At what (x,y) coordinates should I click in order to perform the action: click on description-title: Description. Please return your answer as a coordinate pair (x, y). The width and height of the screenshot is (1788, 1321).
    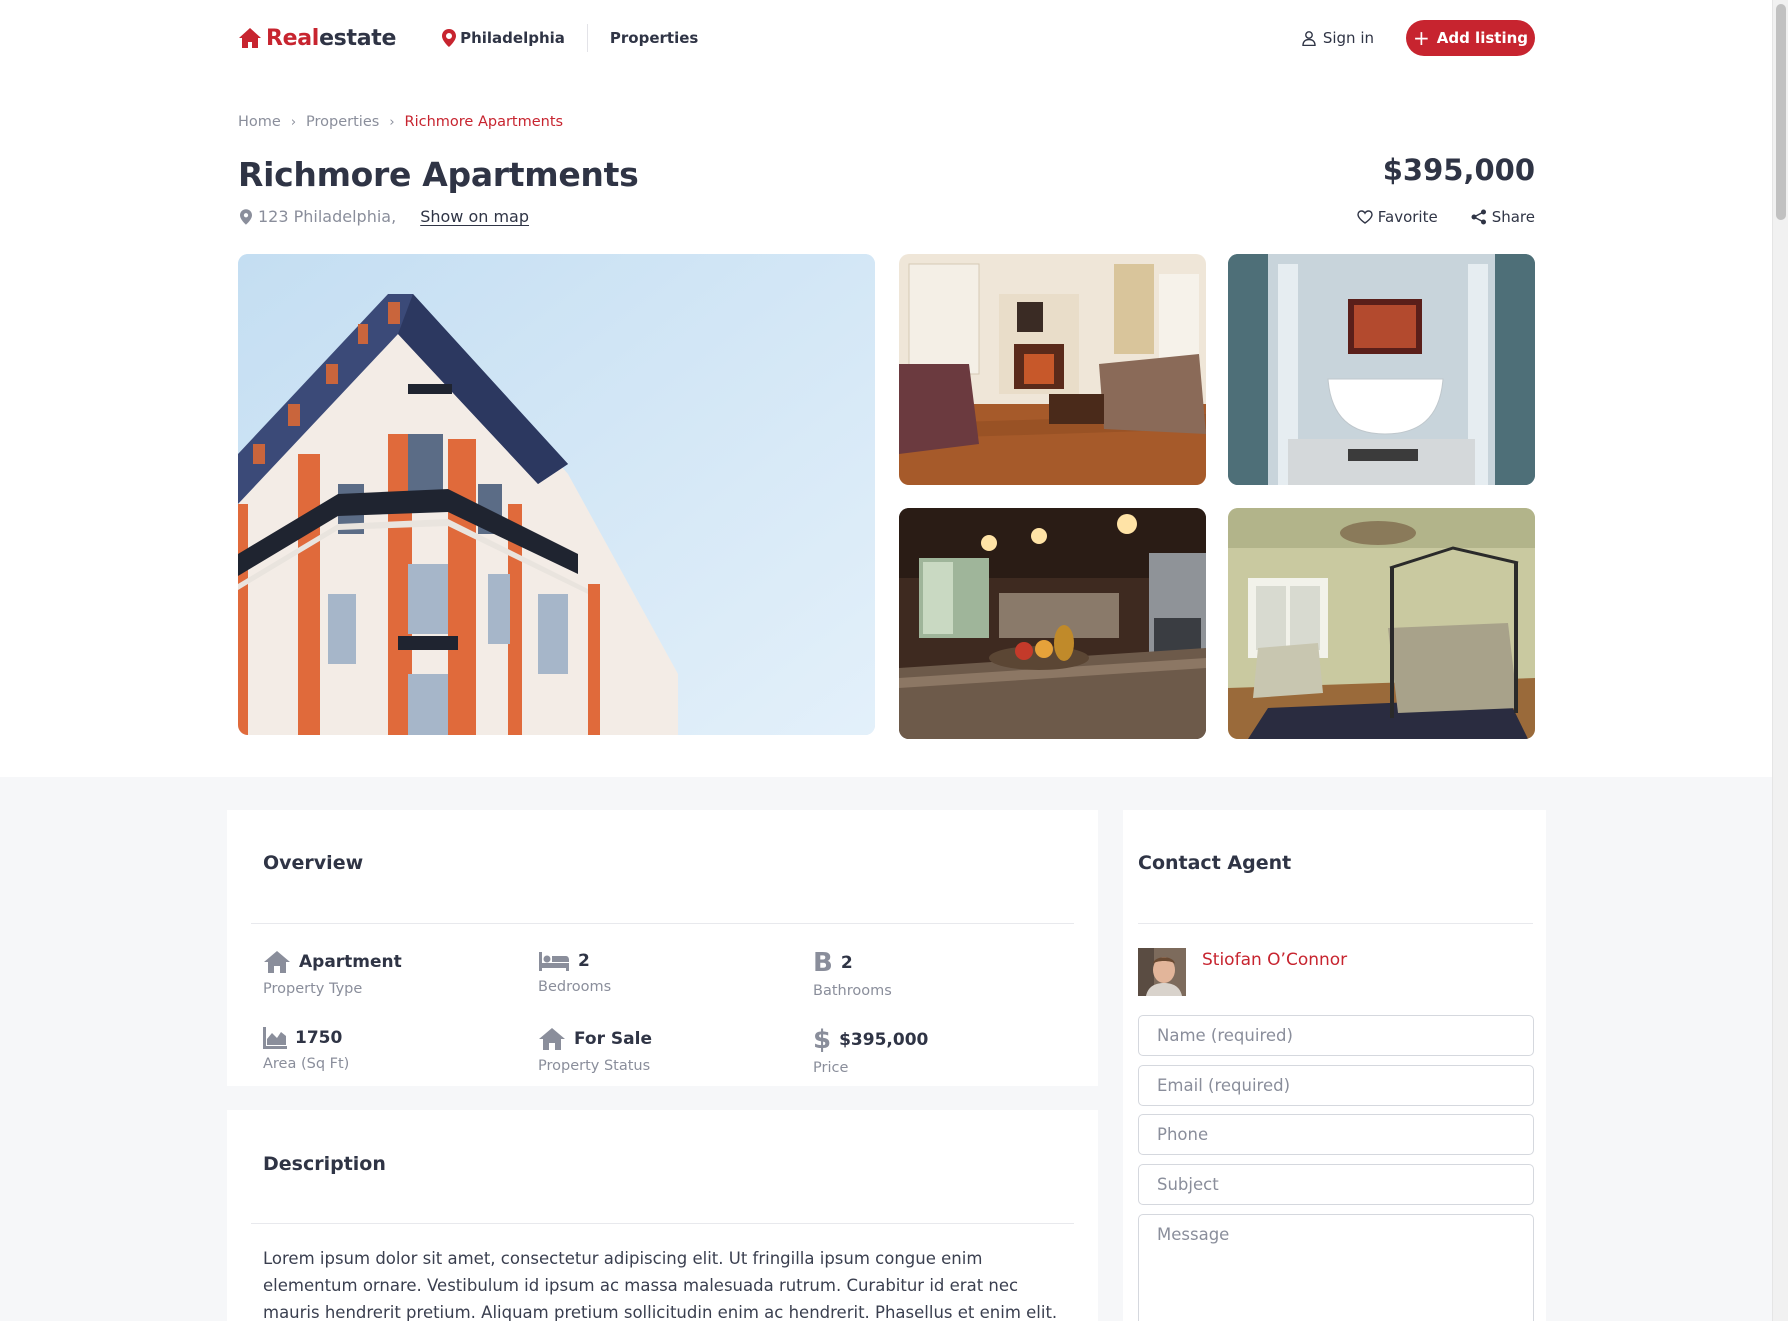
    Looking at the image, I should click on (324, 1164).